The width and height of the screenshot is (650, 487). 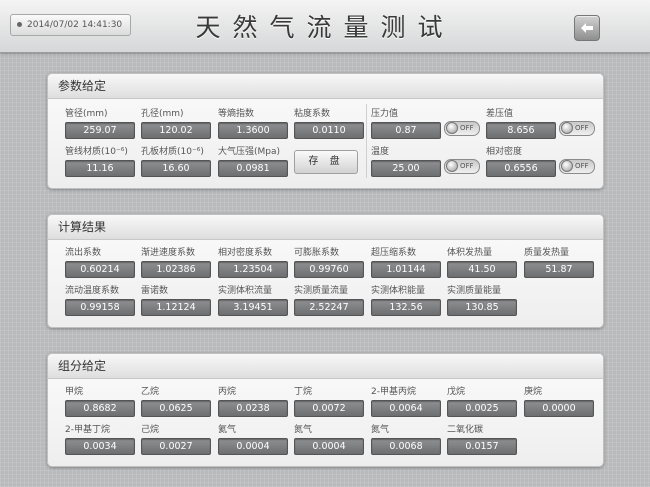 What do you see at coordinates (533, 392) in the screenshot?
I see `field-label: 庚烷` at bounding box center [533, 392].